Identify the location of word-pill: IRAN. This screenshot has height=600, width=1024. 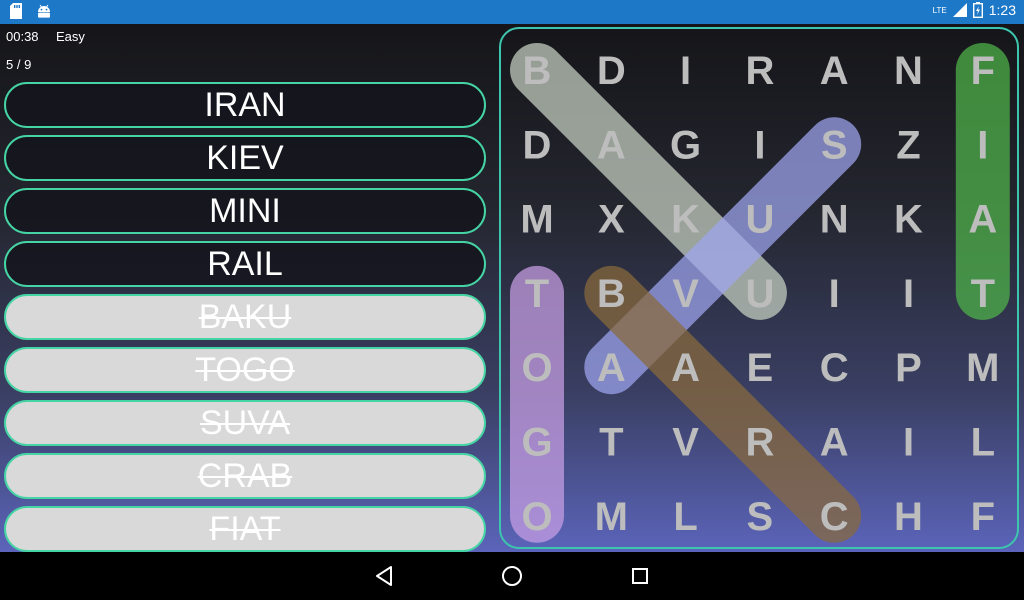
(245, 105).